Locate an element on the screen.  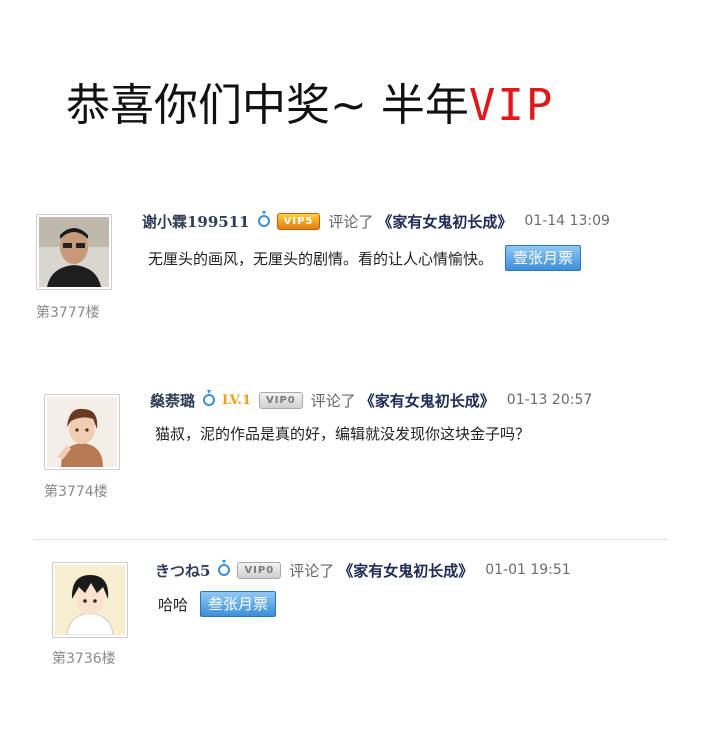
comment-body: 无厘头的画风，无厘头的剧情。看的让人心情愉快。 壹张月票 is located at coordinates (365, 258).